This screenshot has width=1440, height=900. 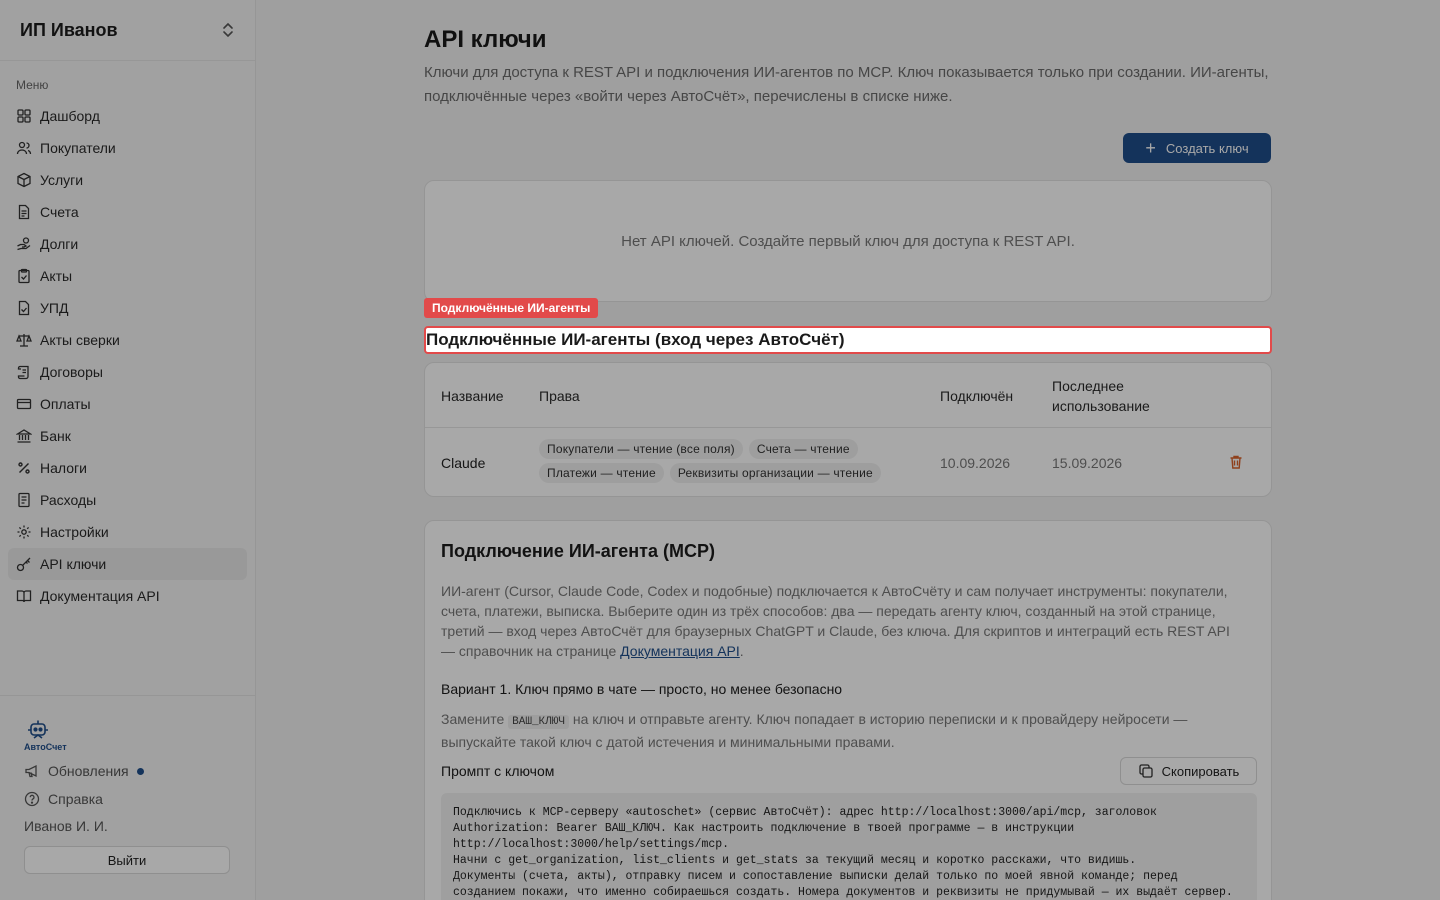 I want to click on org-switcher: ИП Иванов, so click(x=127, y=30).